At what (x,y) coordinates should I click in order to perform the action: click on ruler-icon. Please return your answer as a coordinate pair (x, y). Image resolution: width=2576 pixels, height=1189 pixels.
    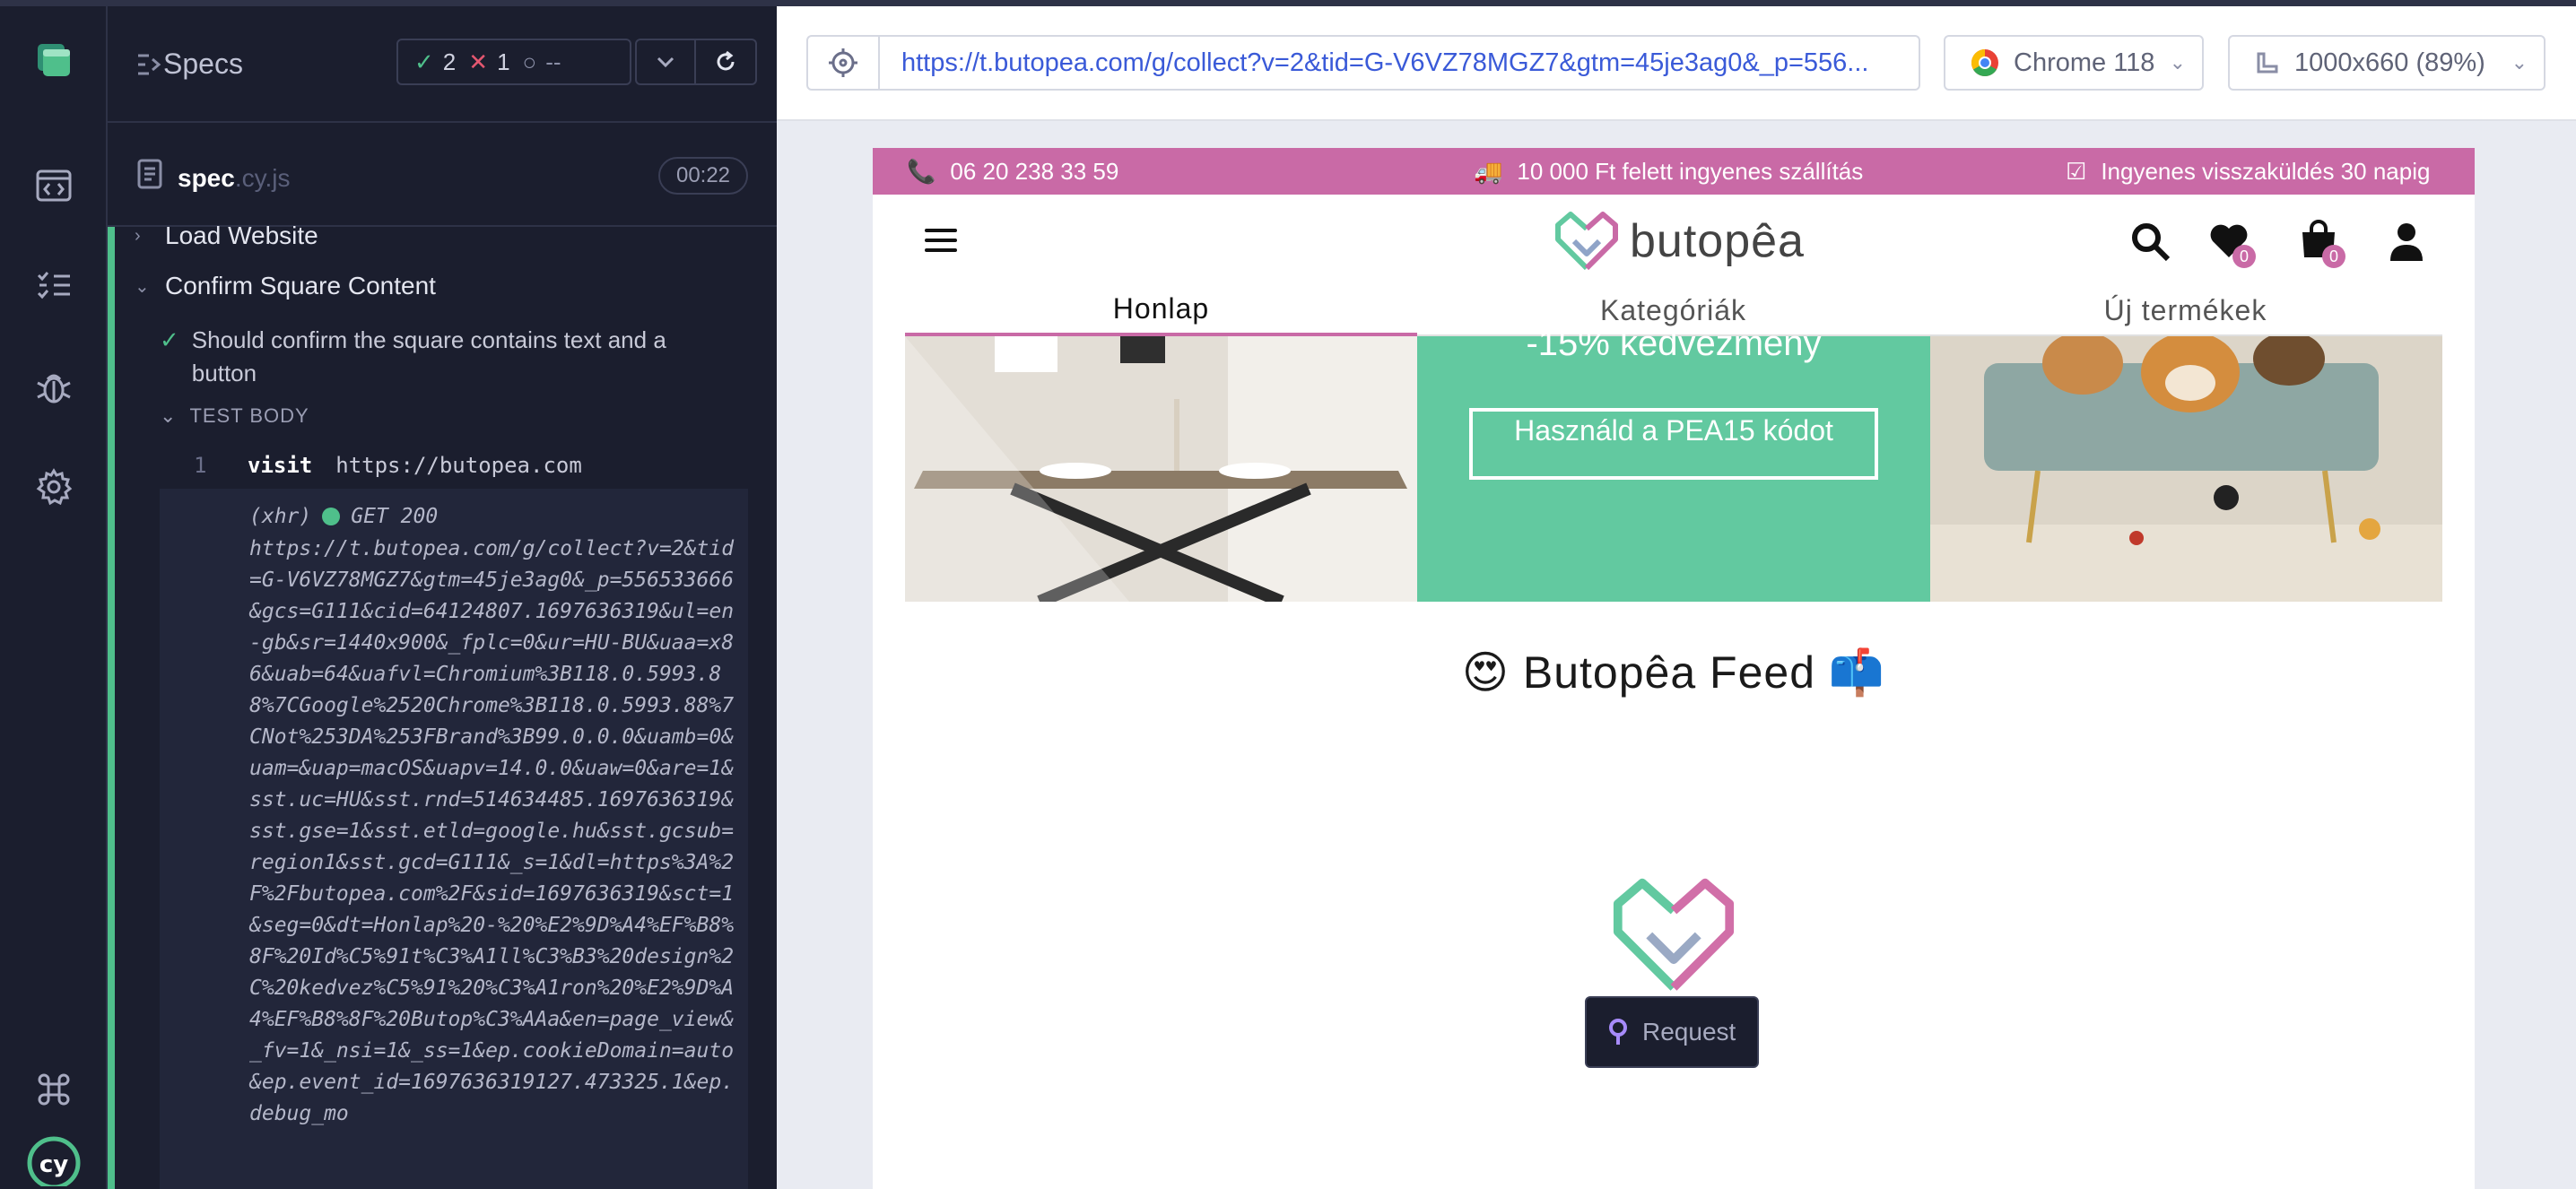
    Looking at the image, I should click on (2267, 63).